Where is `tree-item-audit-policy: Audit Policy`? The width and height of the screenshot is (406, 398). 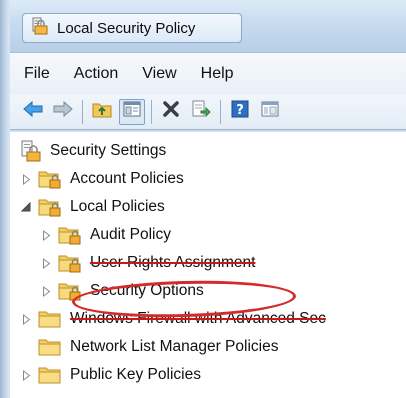 tree-item-audit-policy: Audit Policy is located at coordinates (105, 235).